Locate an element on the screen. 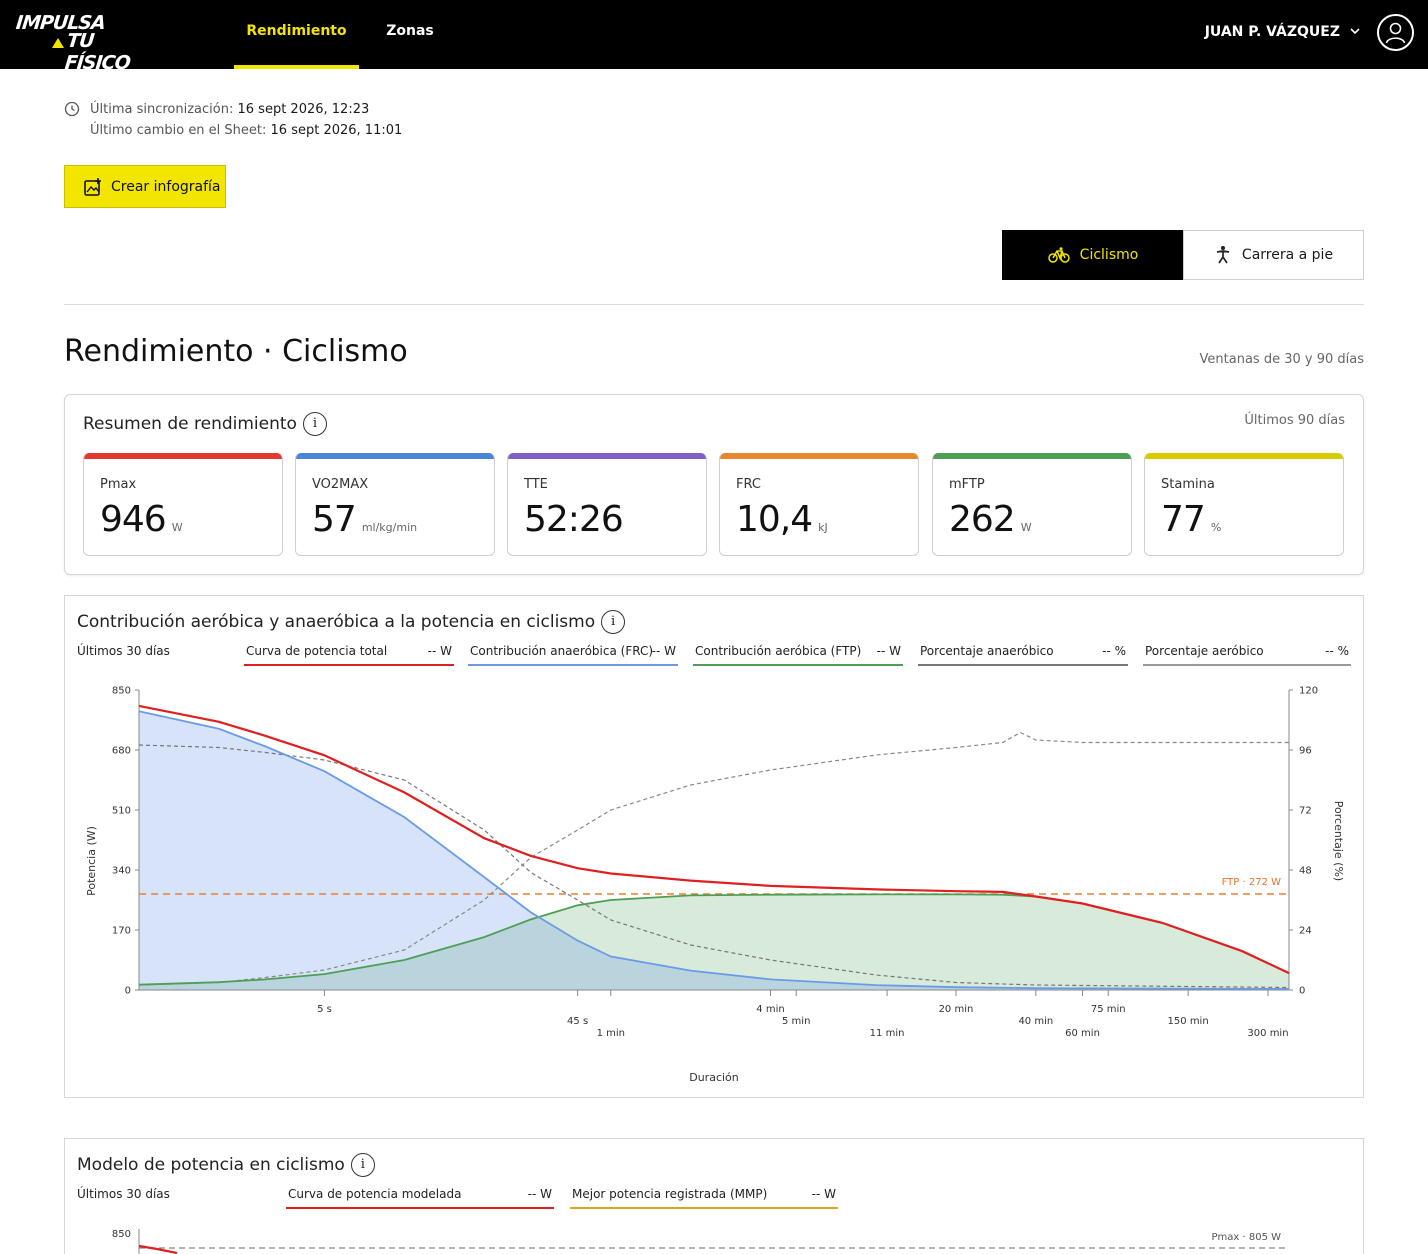  metric-card-stamina: Stamina 77% is located at coordinates (1244, 504).